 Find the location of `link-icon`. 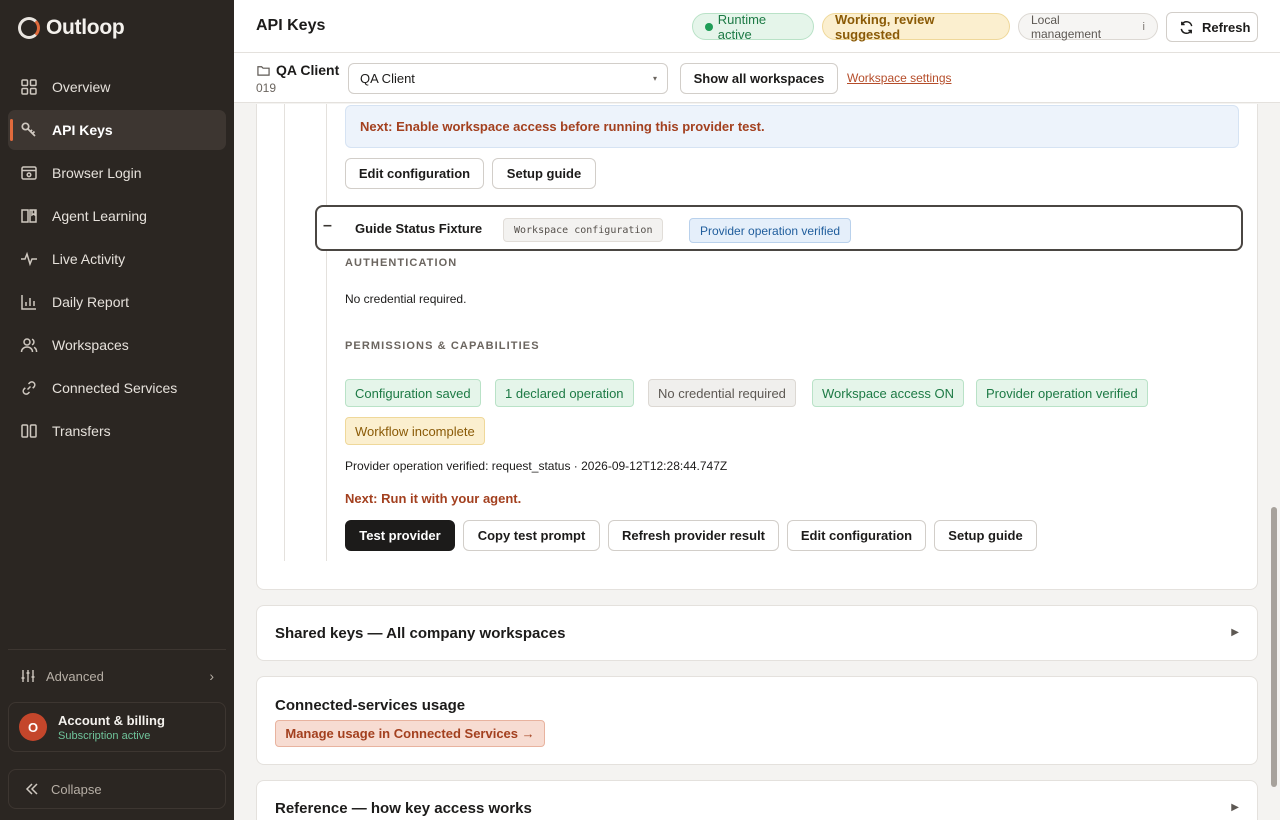

link-icon is located at coordinates (29, 388).